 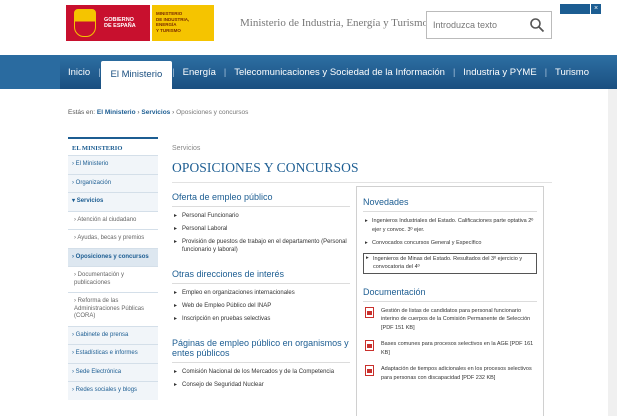 I want to click on sidebar-item-label: Estadísticas e informes, so click(x=106, y=353).